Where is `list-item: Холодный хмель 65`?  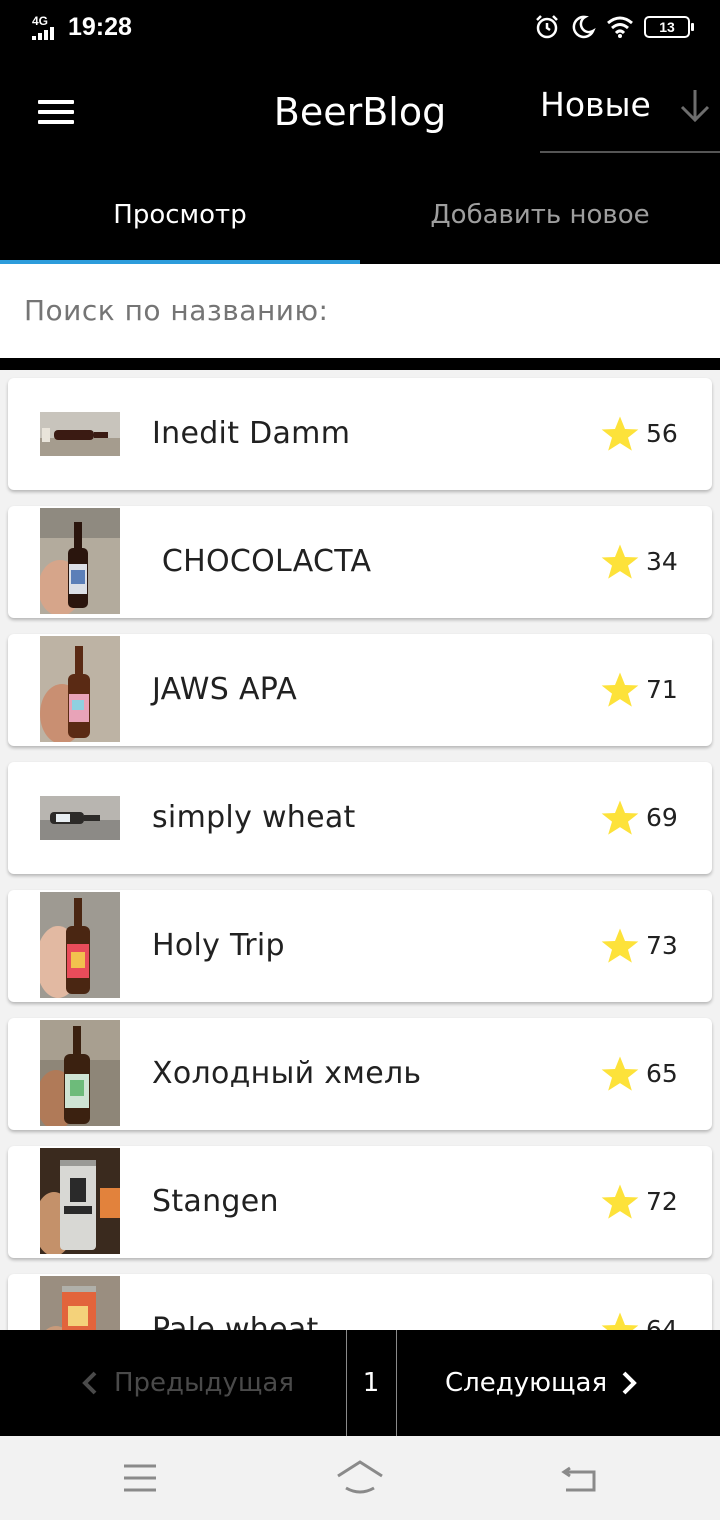
list-item: Холодный хмель 65 is located at coordinates (360, 1074).